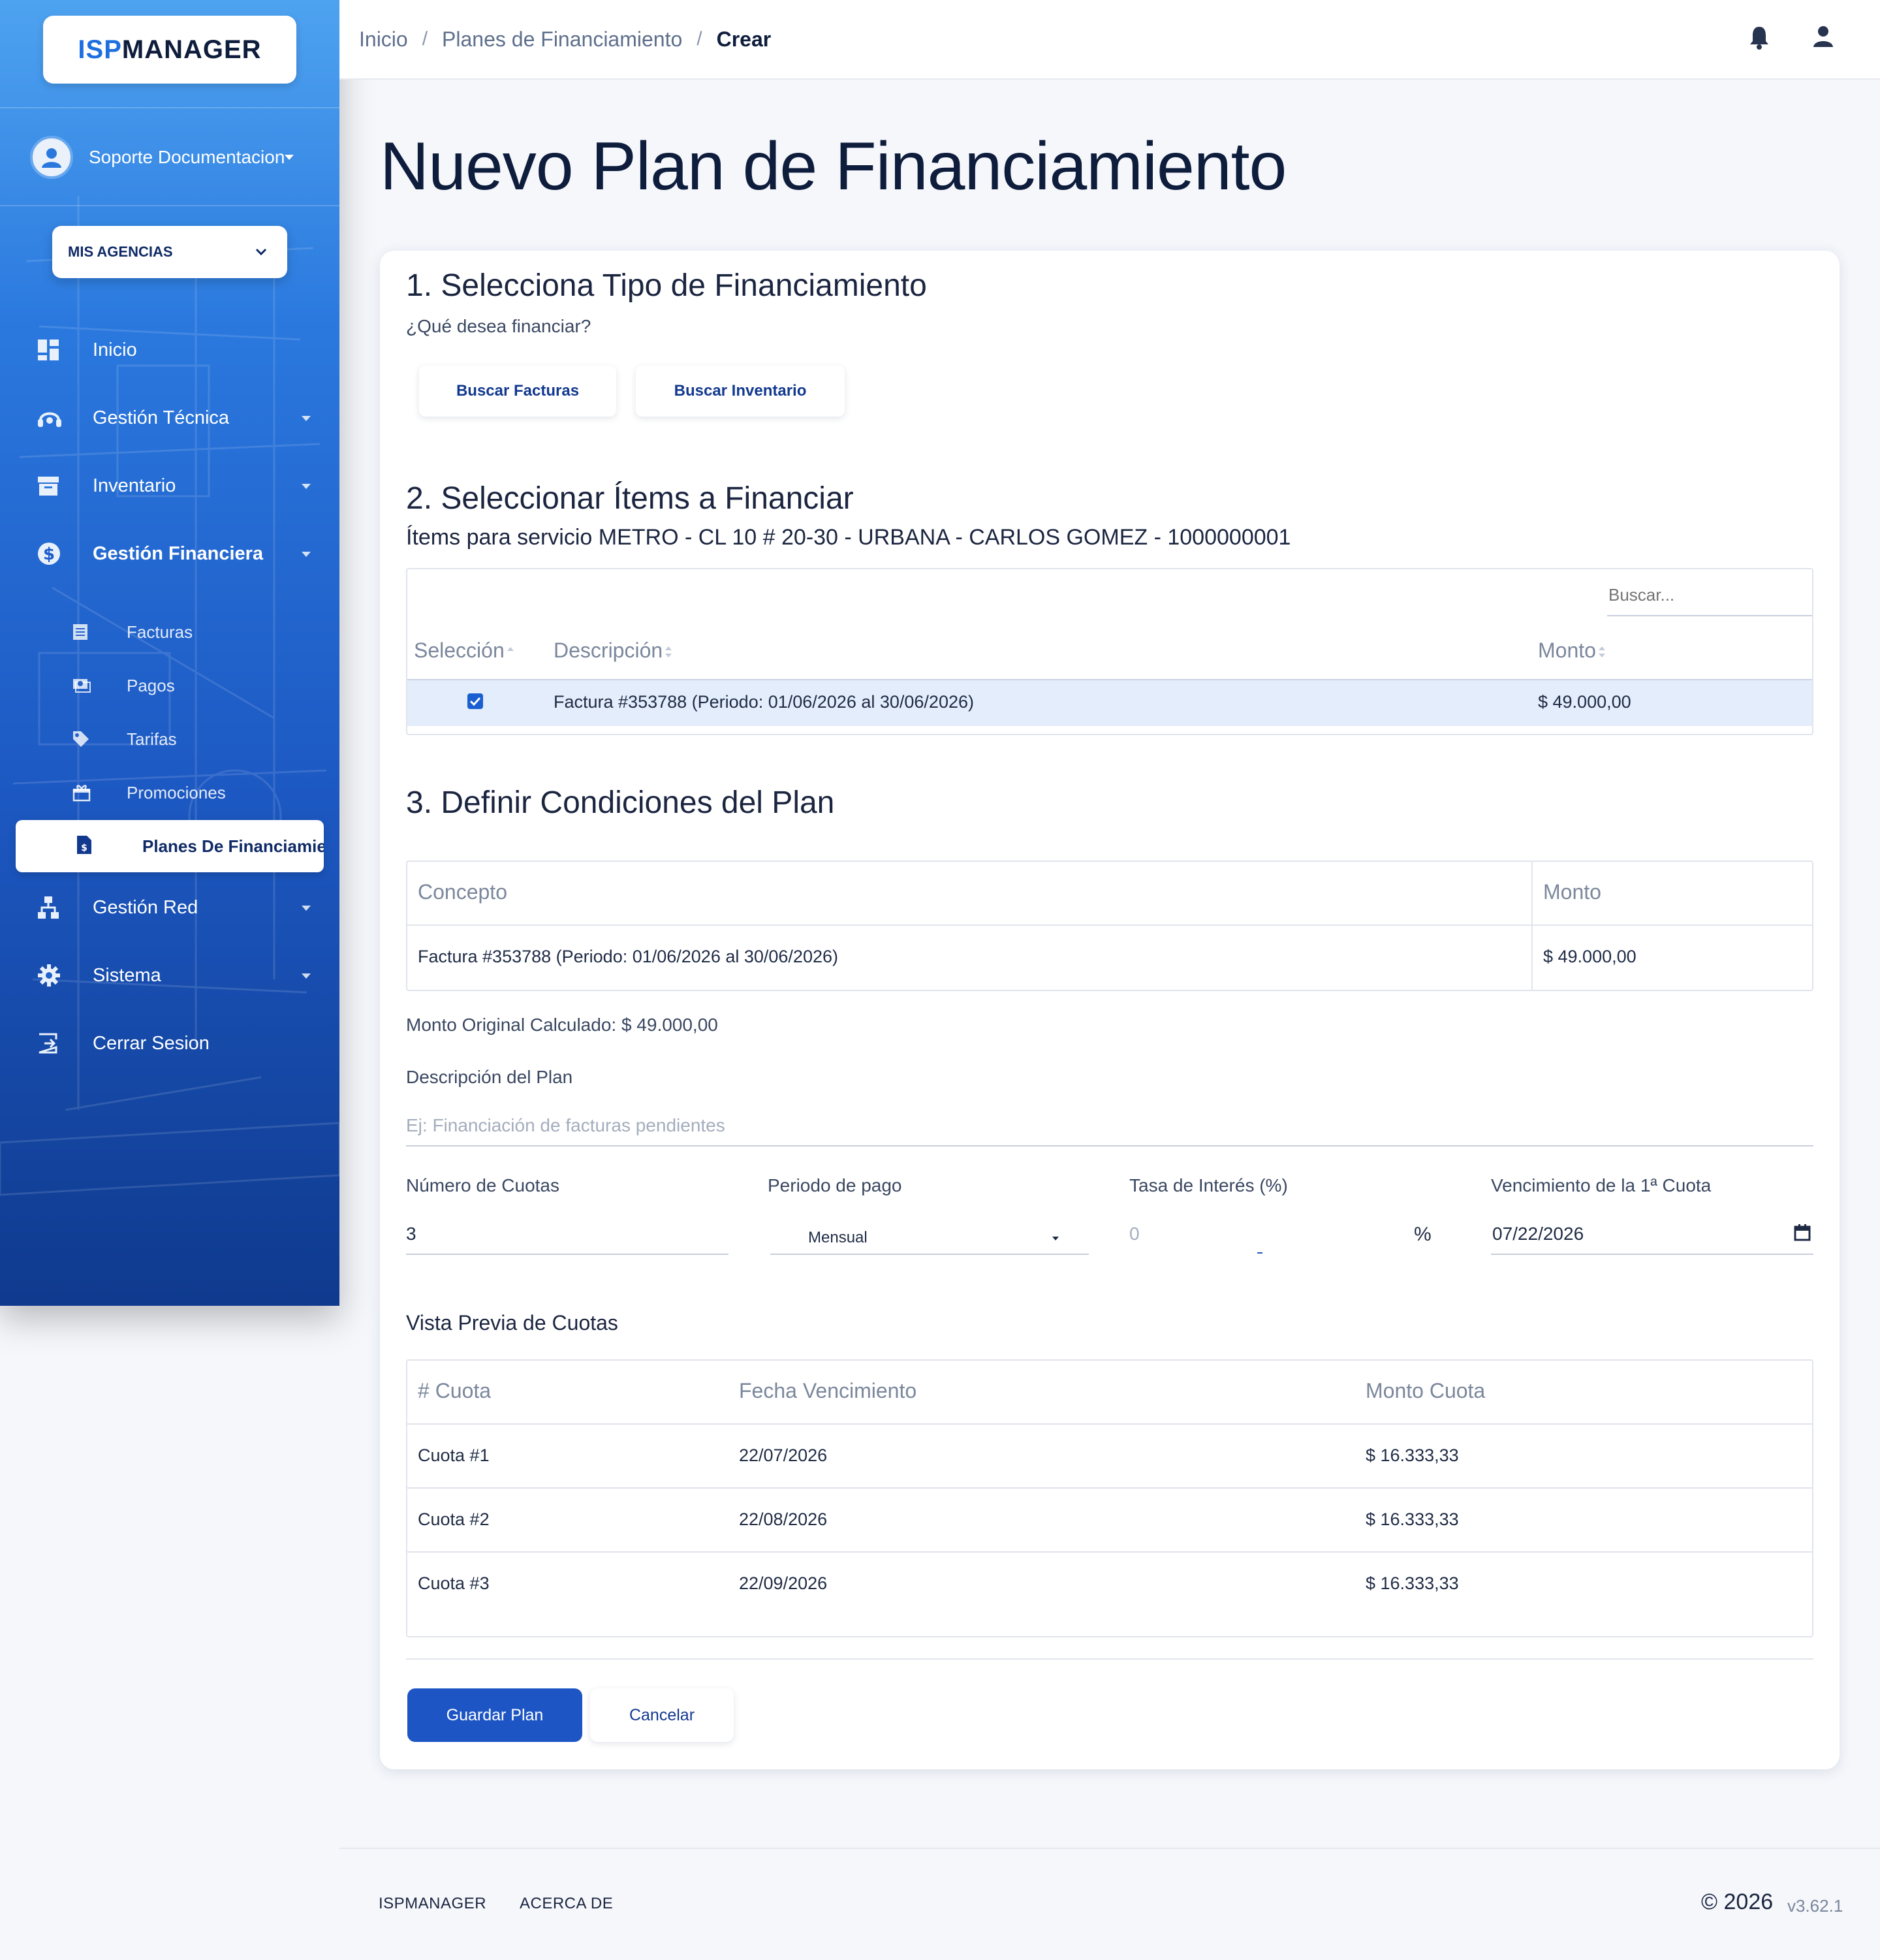 The height and width of the screenshot is (1960, 1880). I want to click on preview-title: Vista Previa de Cuotas, so click(512, 1323).